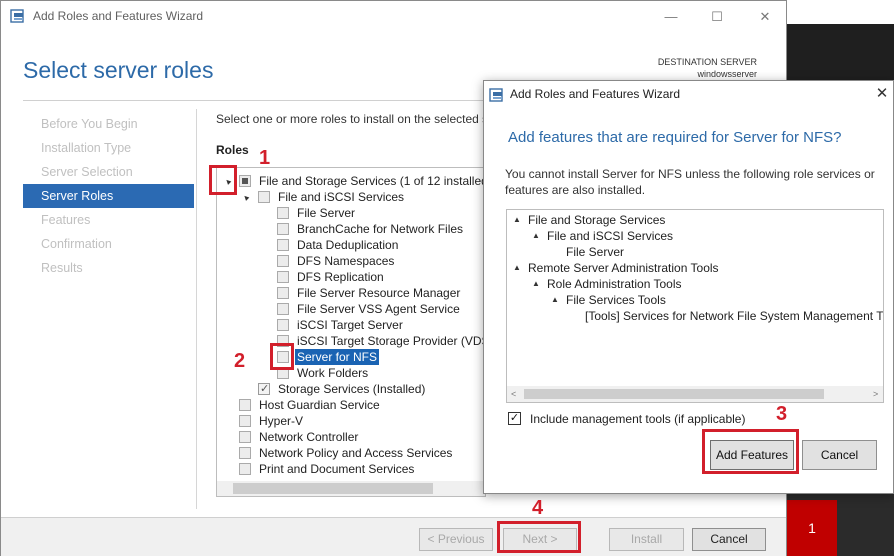 Image resolution: width=894 pixels, height=556 pixels. I want to click on tree-row: Network Policy and Access Services, so click(351, 453).